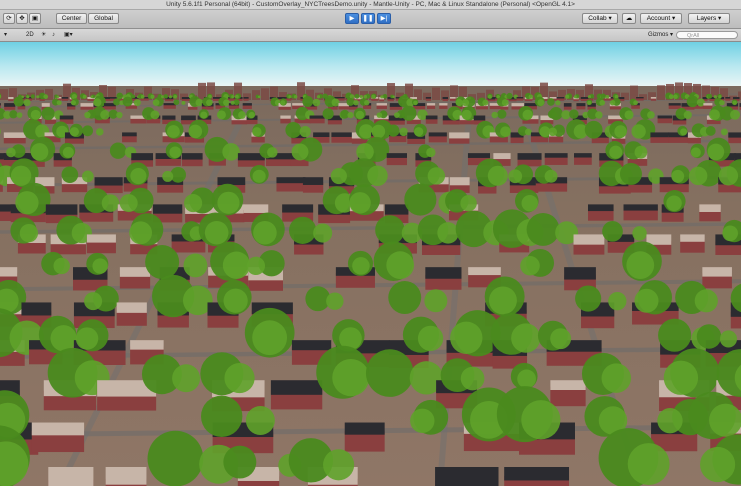 The width and height of the screenshot is (741, 486). I want to click on pivot-global-button: Global, so click(103, 18).